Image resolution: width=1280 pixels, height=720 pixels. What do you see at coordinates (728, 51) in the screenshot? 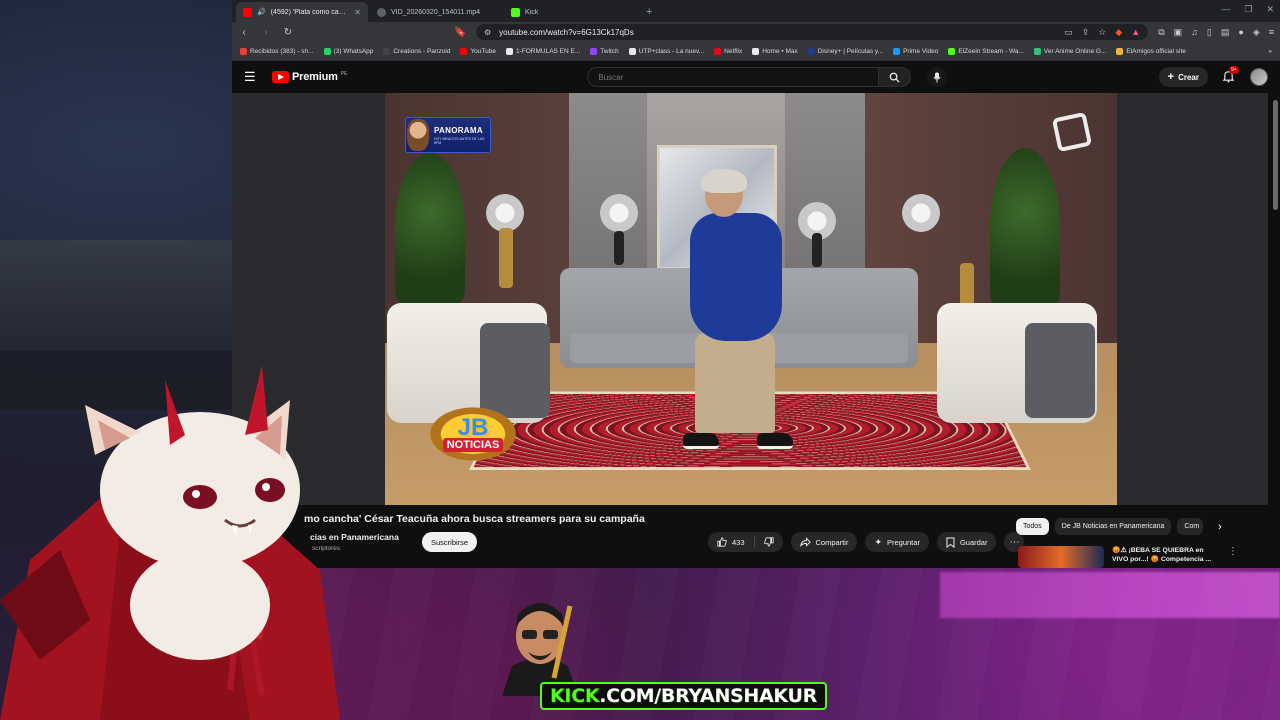
I see `bookmark-item: Netflix` at bounding box center [728, 51].